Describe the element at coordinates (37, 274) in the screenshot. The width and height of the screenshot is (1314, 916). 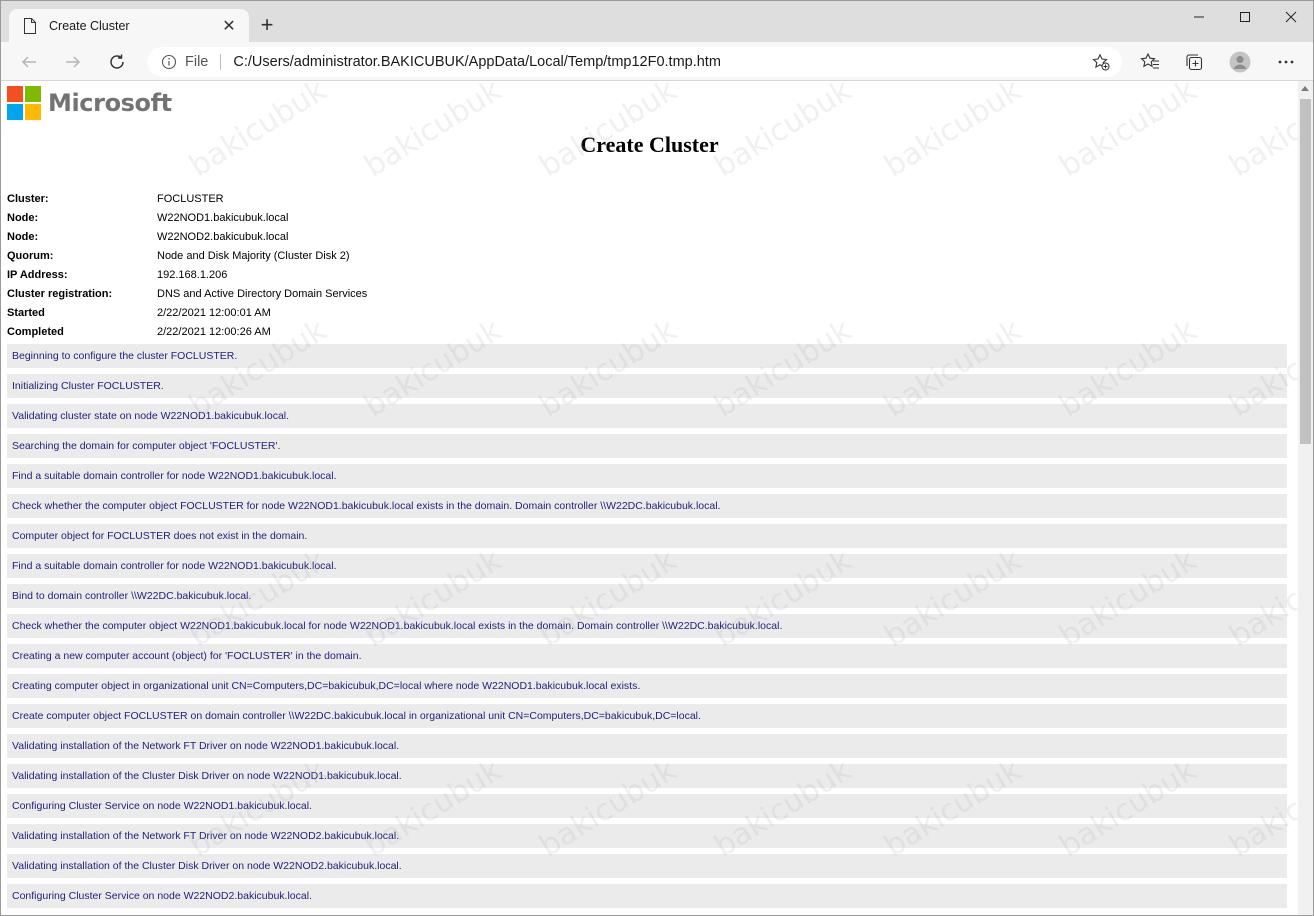
I see `property-key: IP Address:` at that location.